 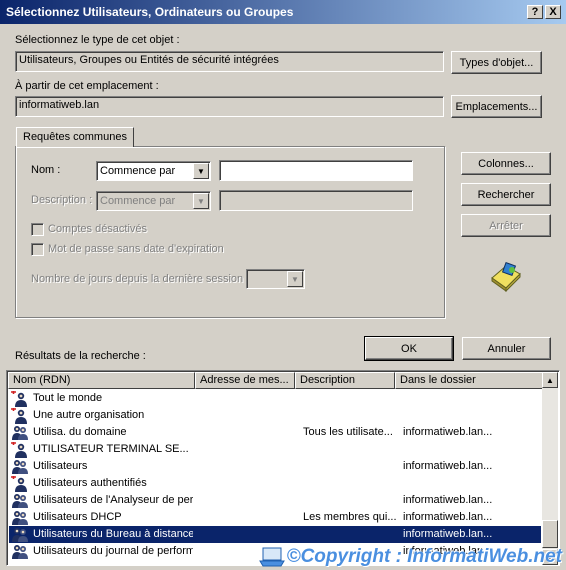 What do you see at coordinates (550, 534) in the screenshot?
I see `scroll-thumb` at bounding box center [550, 534].